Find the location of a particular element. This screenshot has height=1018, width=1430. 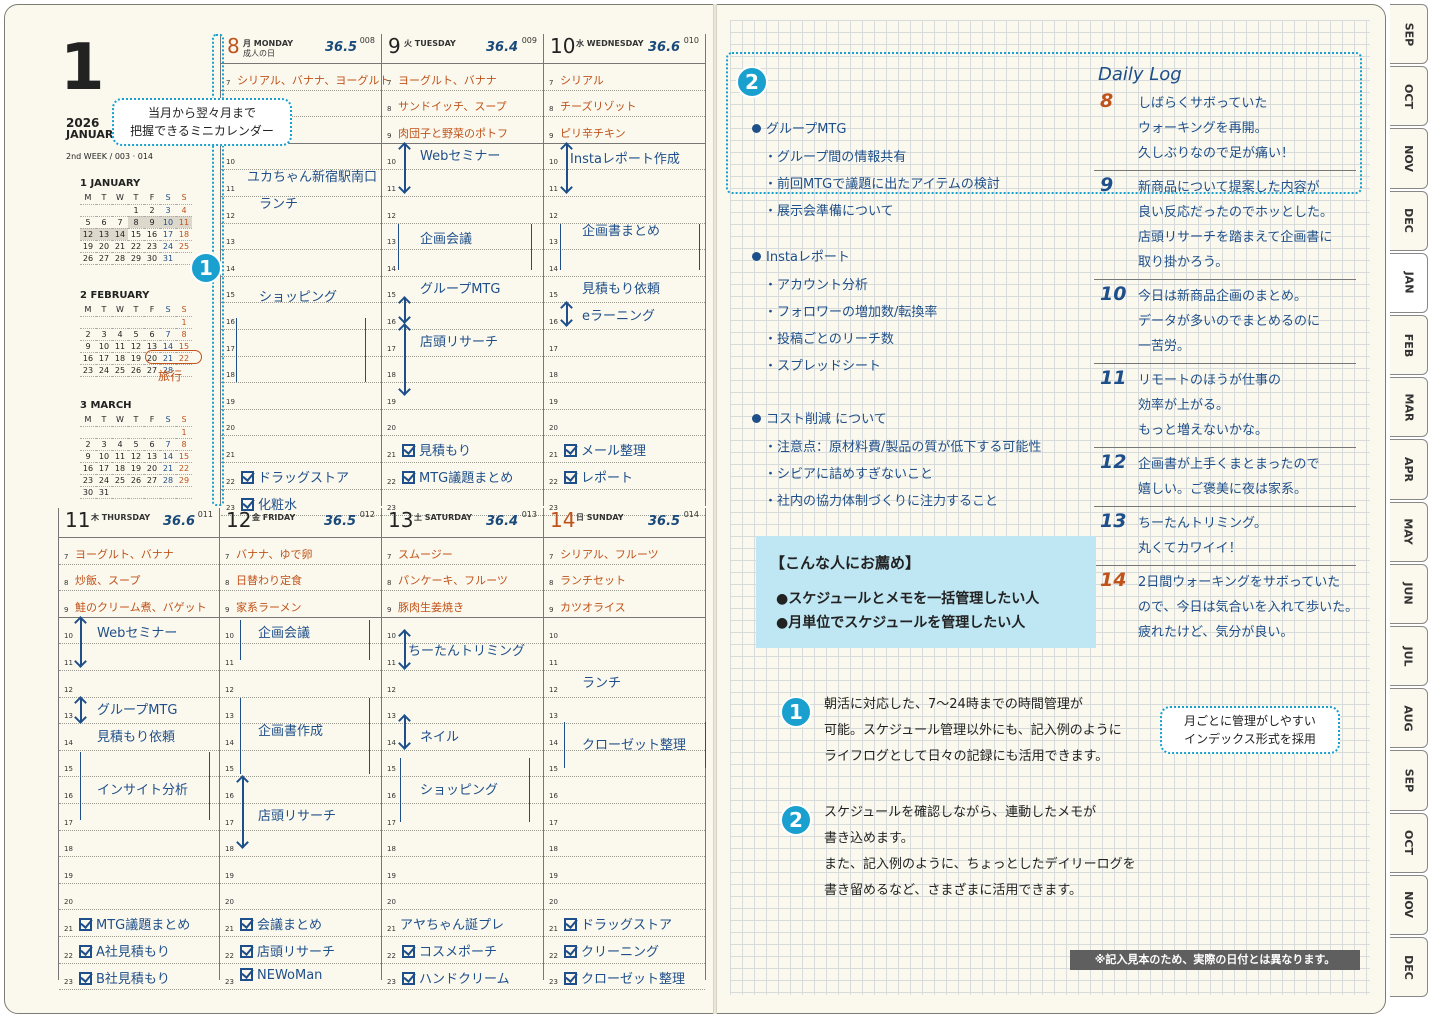

index-tab: DEC is located at coordinates (1409, 220).